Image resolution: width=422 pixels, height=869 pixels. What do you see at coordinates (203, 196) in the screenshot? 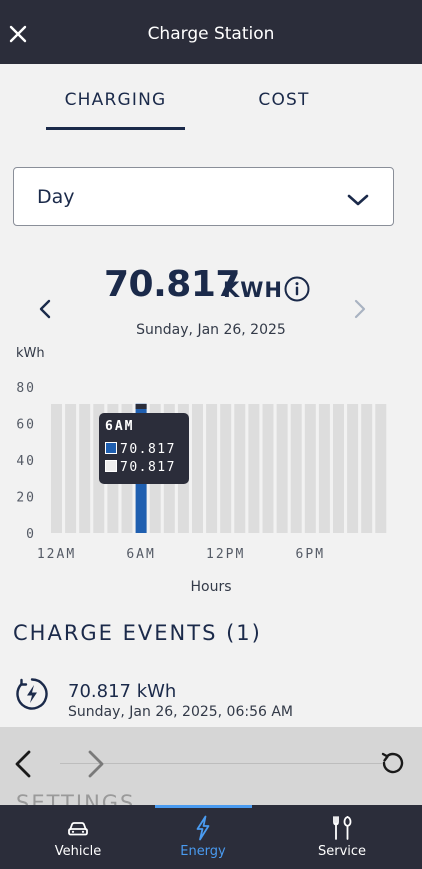
I see `period-select: Day` at bounding box center [203, 196].